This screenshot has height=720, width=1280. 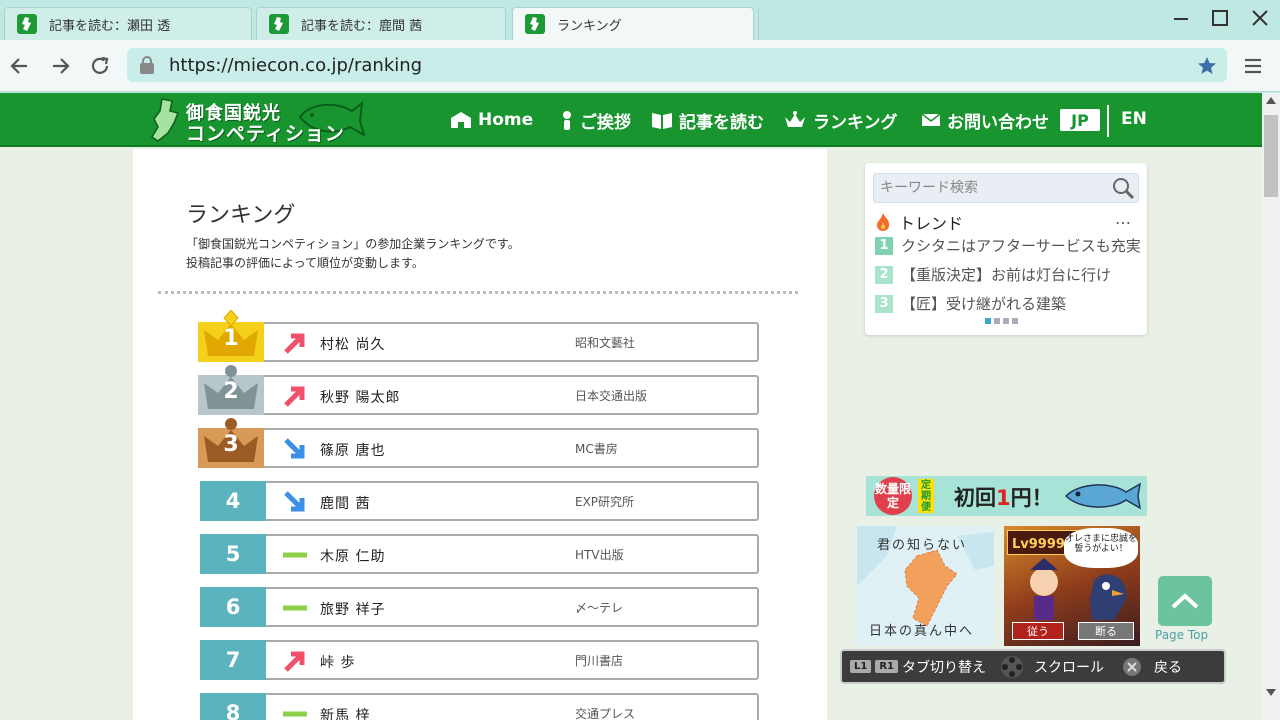 What do you see at coordinates (1207, 66) in the screenshot?
I see `bookmark-star-icon` at bounding box center [1207, 66].